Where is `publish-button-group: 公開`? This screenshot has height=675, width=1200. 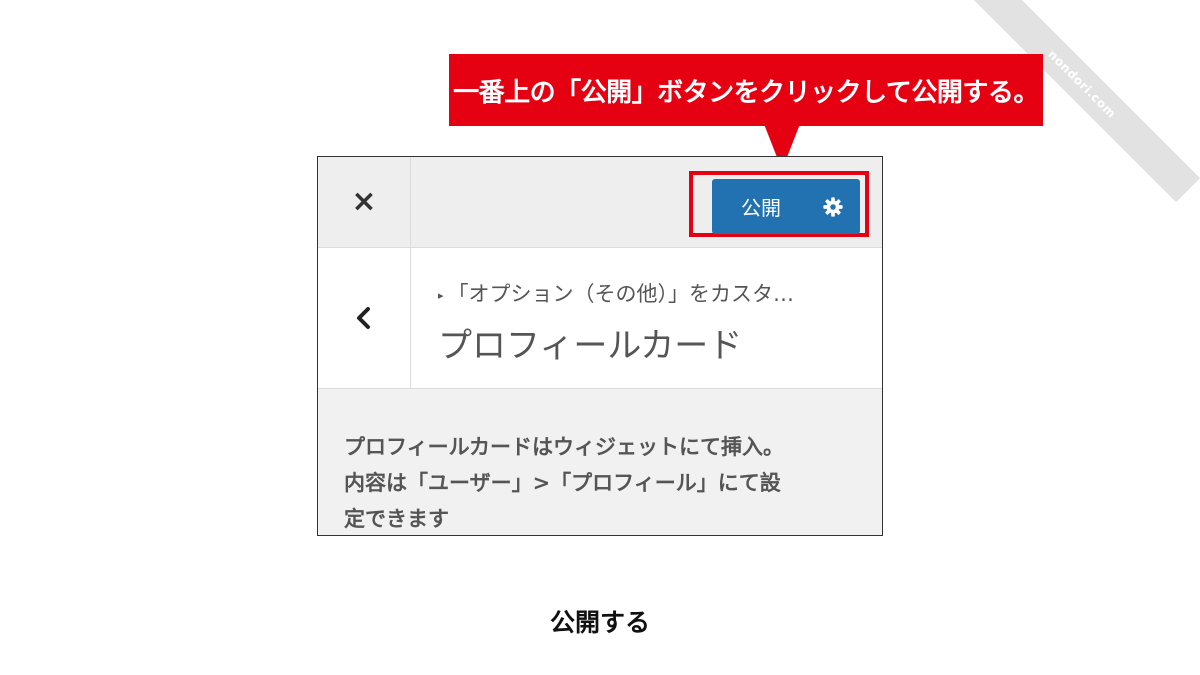
publish-button-group: 公開 is located at coordinates (786, 206).